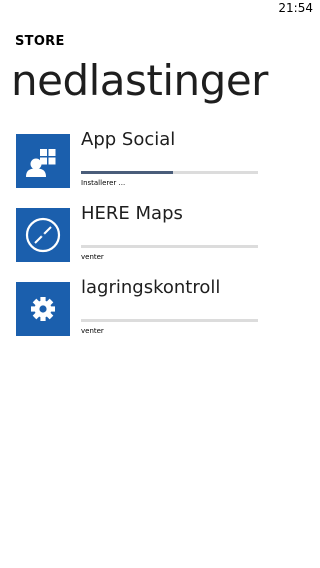  What do you see at coordinates (151, 287) in the screenshot?
I see `download-item-name: lagringskontroll` at bounding box center [151, 287].